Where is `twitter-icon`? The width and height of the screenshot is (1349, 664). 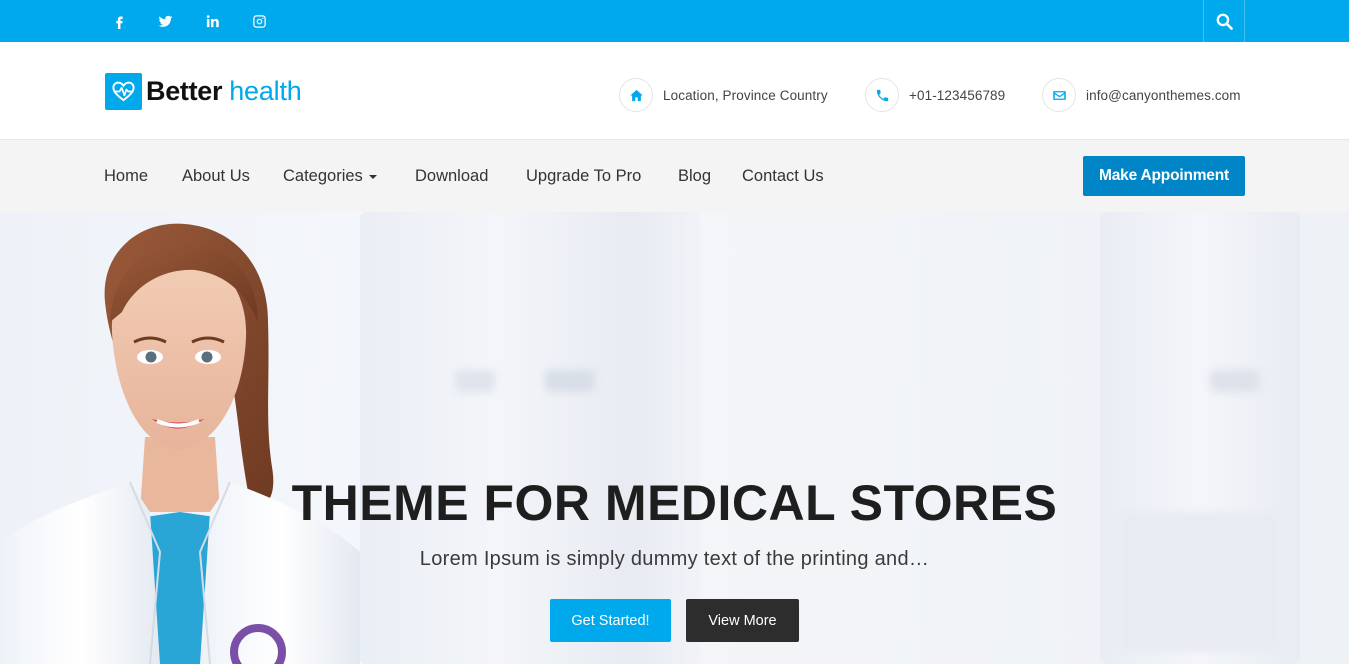 twitter-icon is located at coordinates (165, 21).